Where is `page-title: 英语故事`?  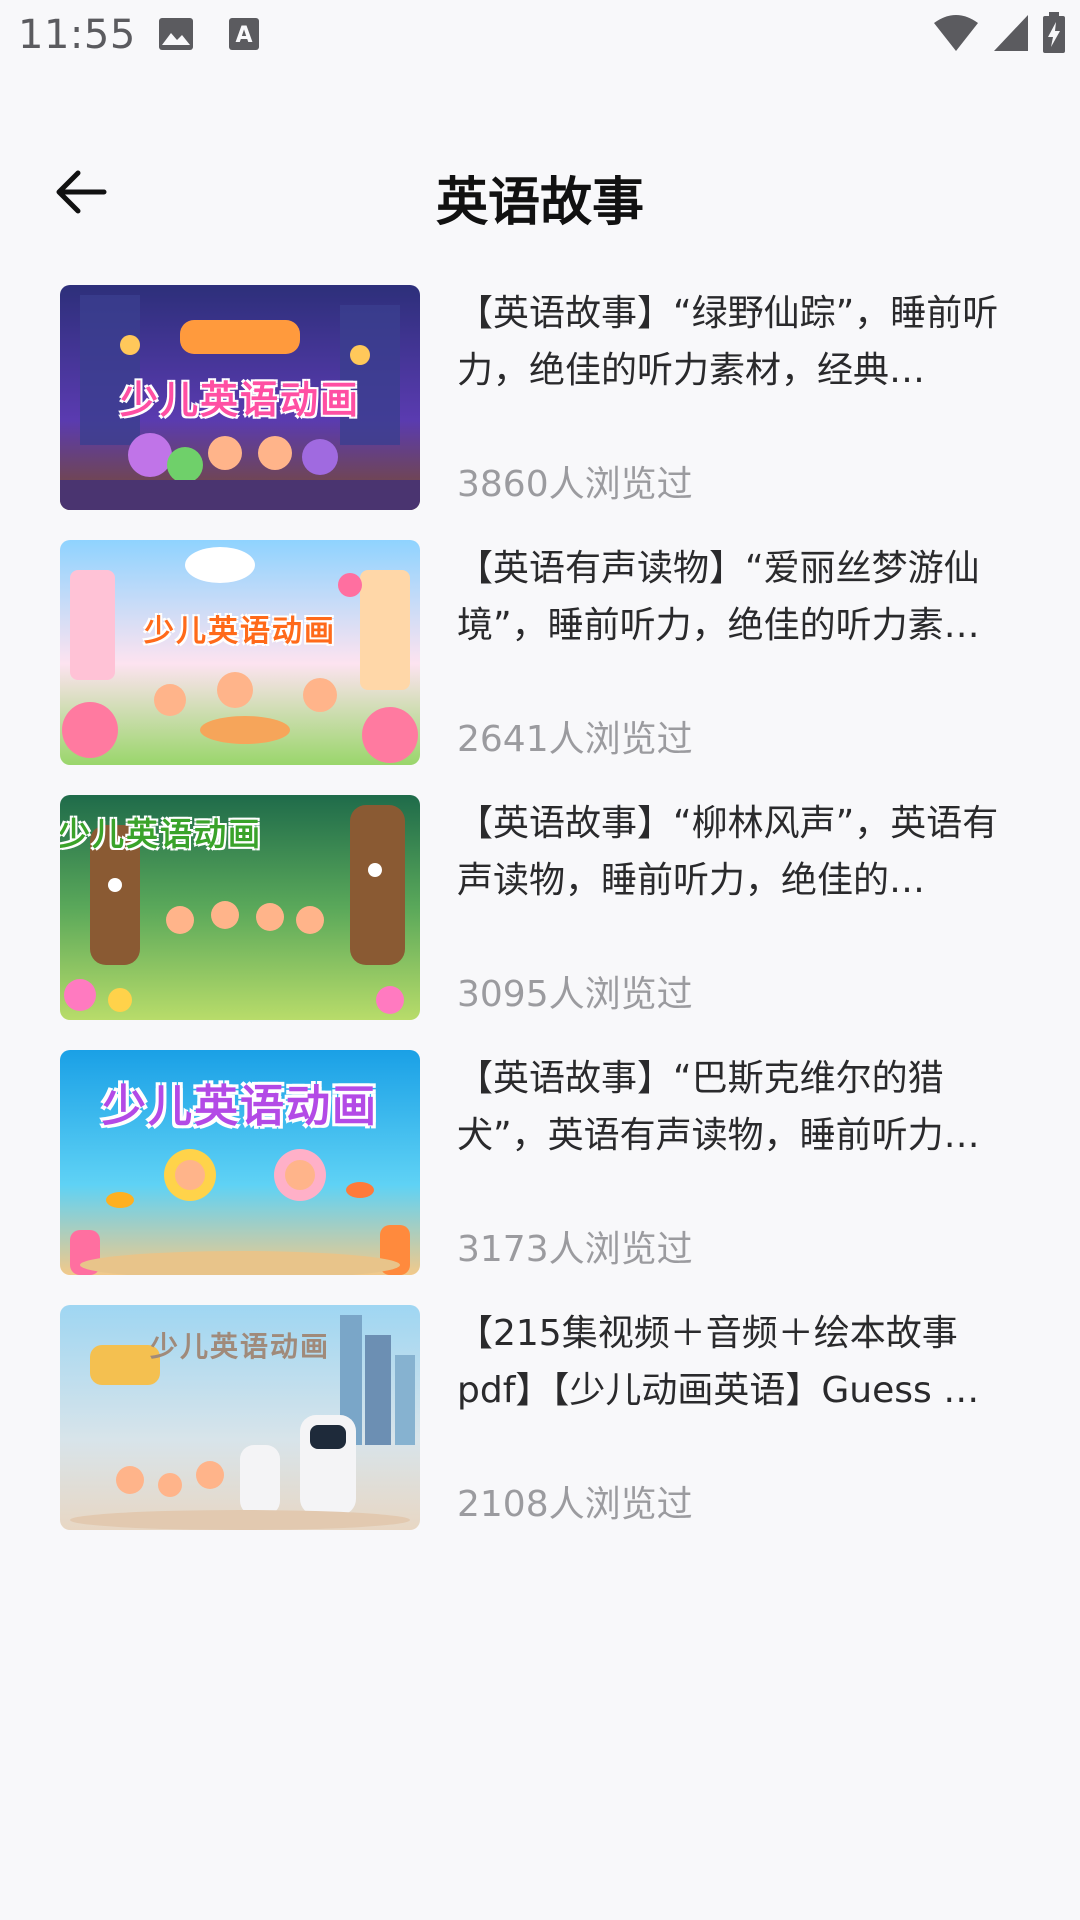 page-title: 英语故事 is located at coordinates (539, 203).